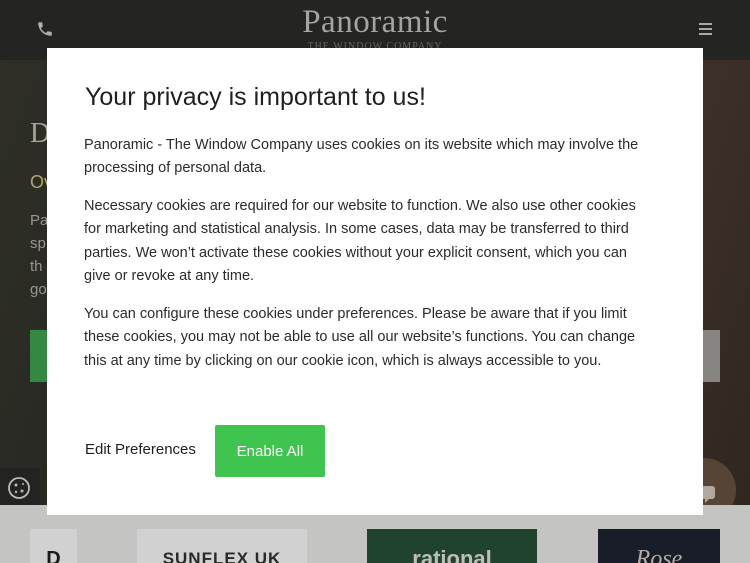 Image resolution: width=750 pixels, height=563 pixels. I want to click on modal-title: Your privacy is important to us!, so click(255, 97).